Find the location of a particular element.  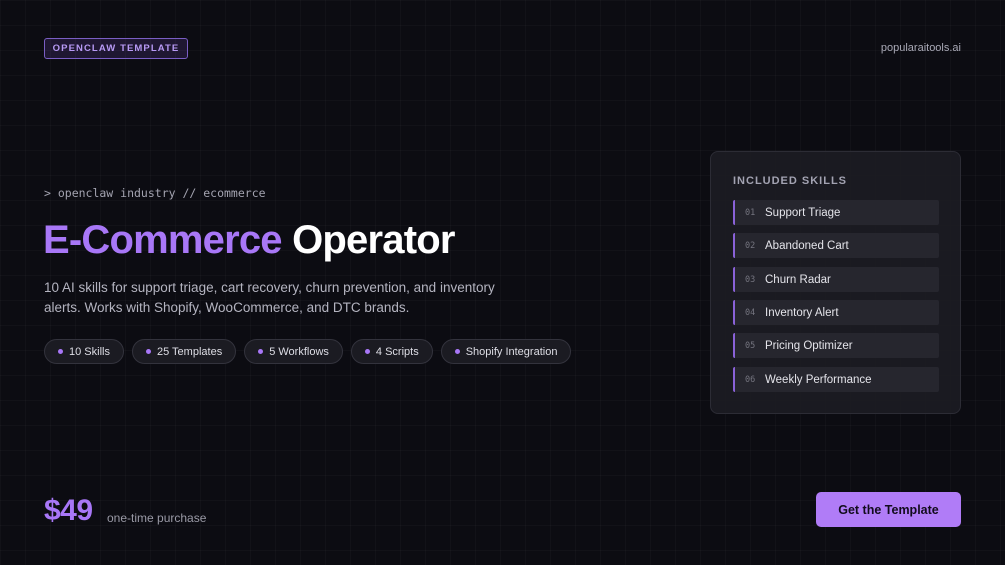

skill-item: 06 Weekly Performance is located at coordinates (836, 379).